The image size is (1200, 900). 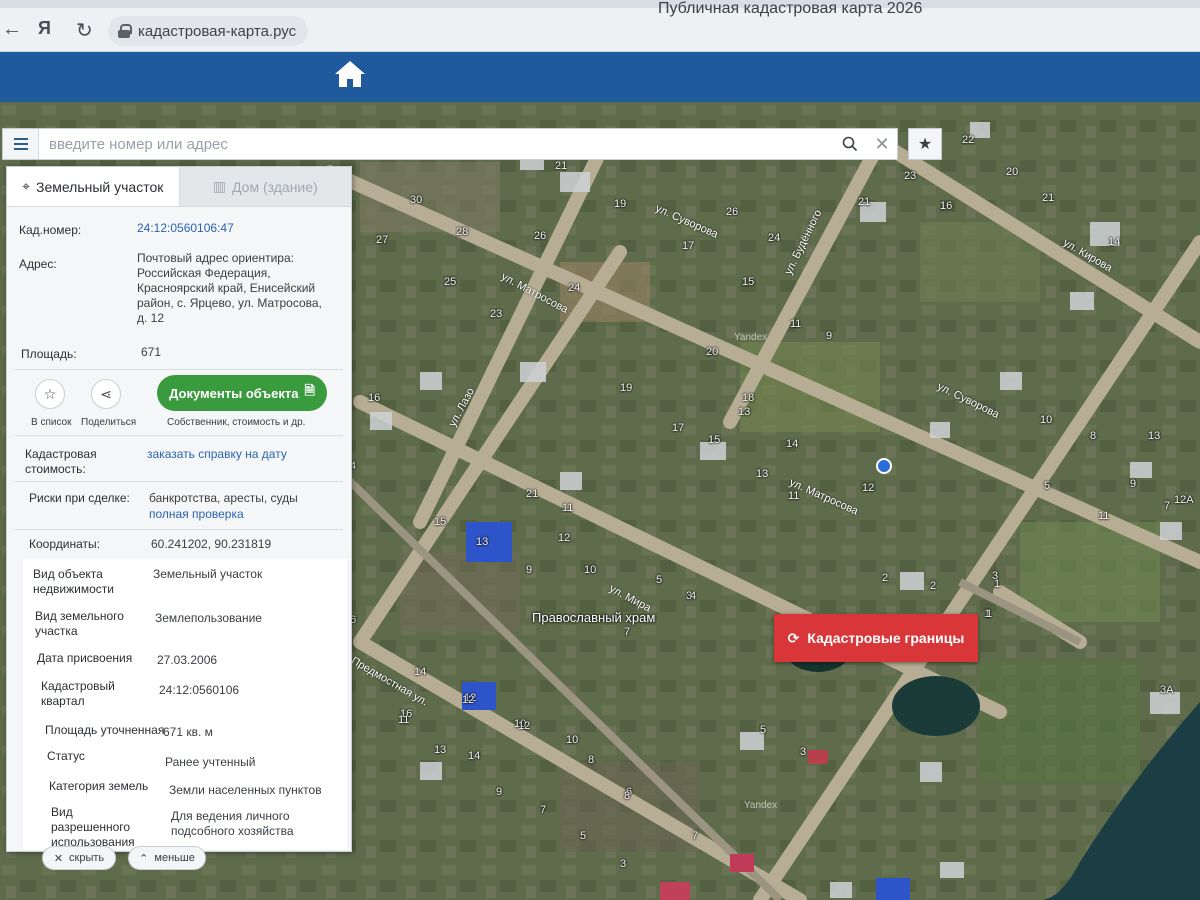 What do you see at coordinates (44, 28) in the screenshot?
I see `yandex-button: Я` at bounding box center [44, 28].